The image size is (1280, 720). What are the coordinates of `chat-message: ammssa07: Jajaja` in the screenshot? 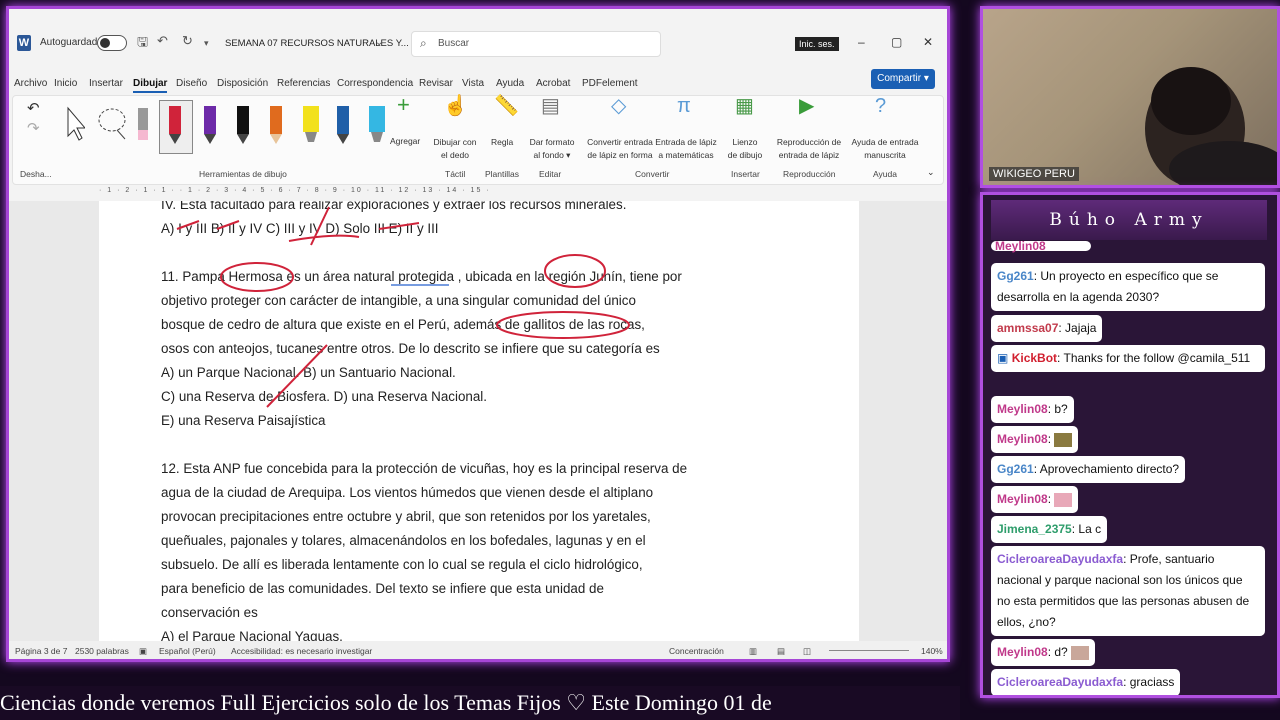 It's located at (1047, 328).